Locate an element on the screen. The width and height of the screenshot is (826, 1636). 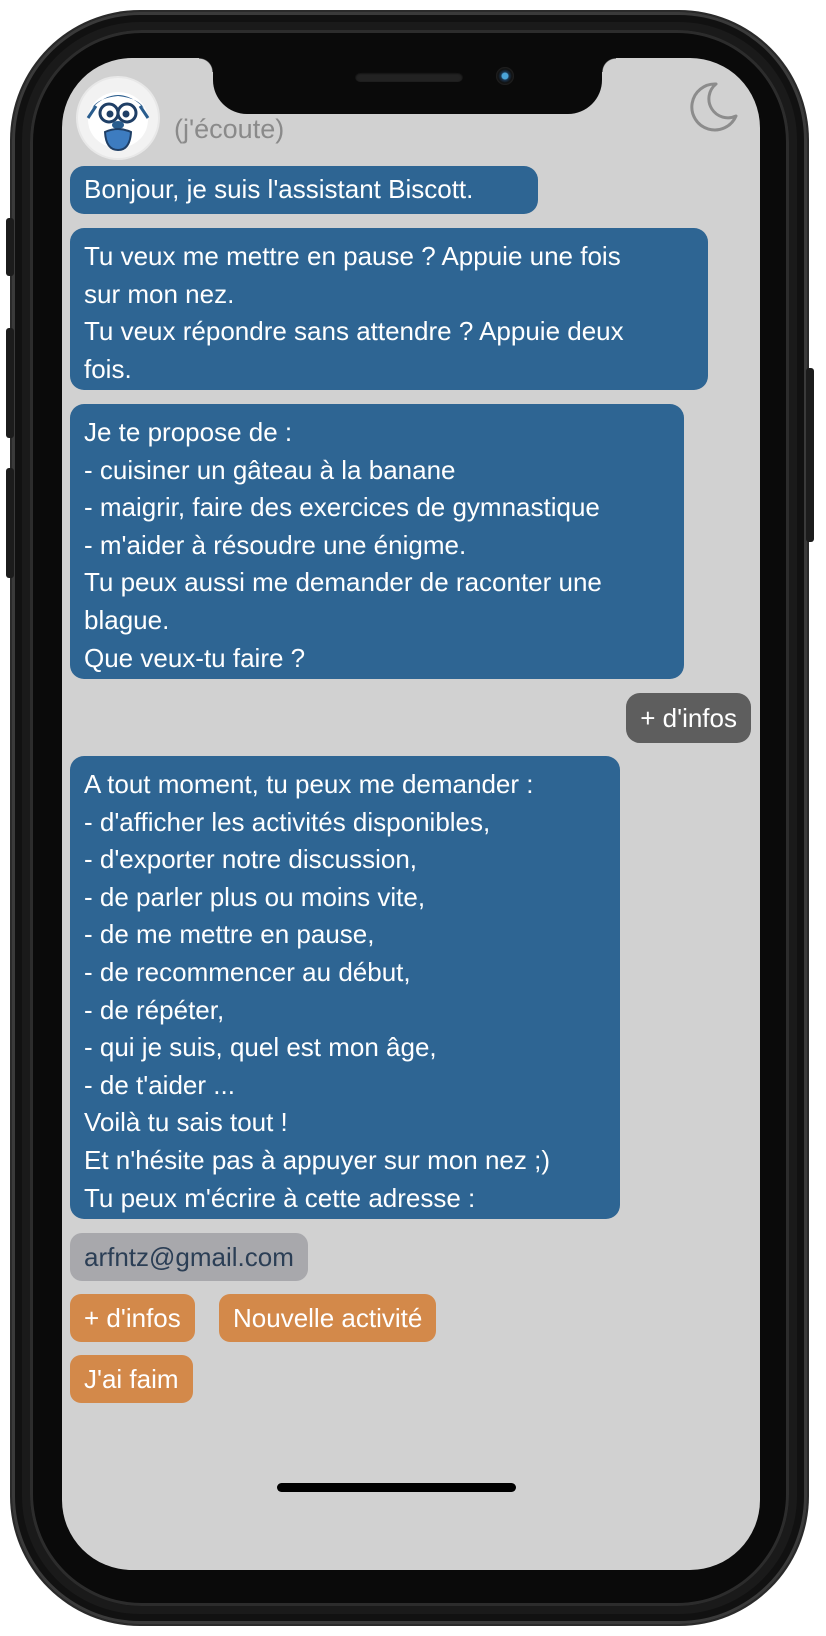
message-text: + d'infos is located at coordinates (688, 718).